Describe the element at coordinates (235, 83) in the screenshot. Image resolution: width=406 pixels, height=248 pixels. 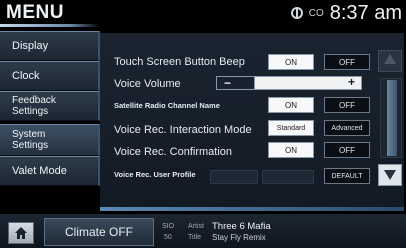
I see `voice-volume-fill` at that location.